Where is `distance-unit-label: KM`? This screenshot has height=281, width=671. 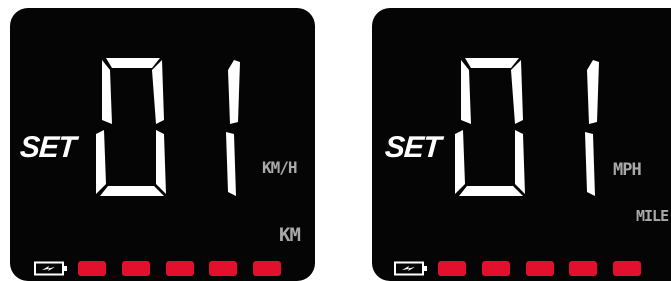
distance-unit-label: KM is located at coordinates (290, 235).